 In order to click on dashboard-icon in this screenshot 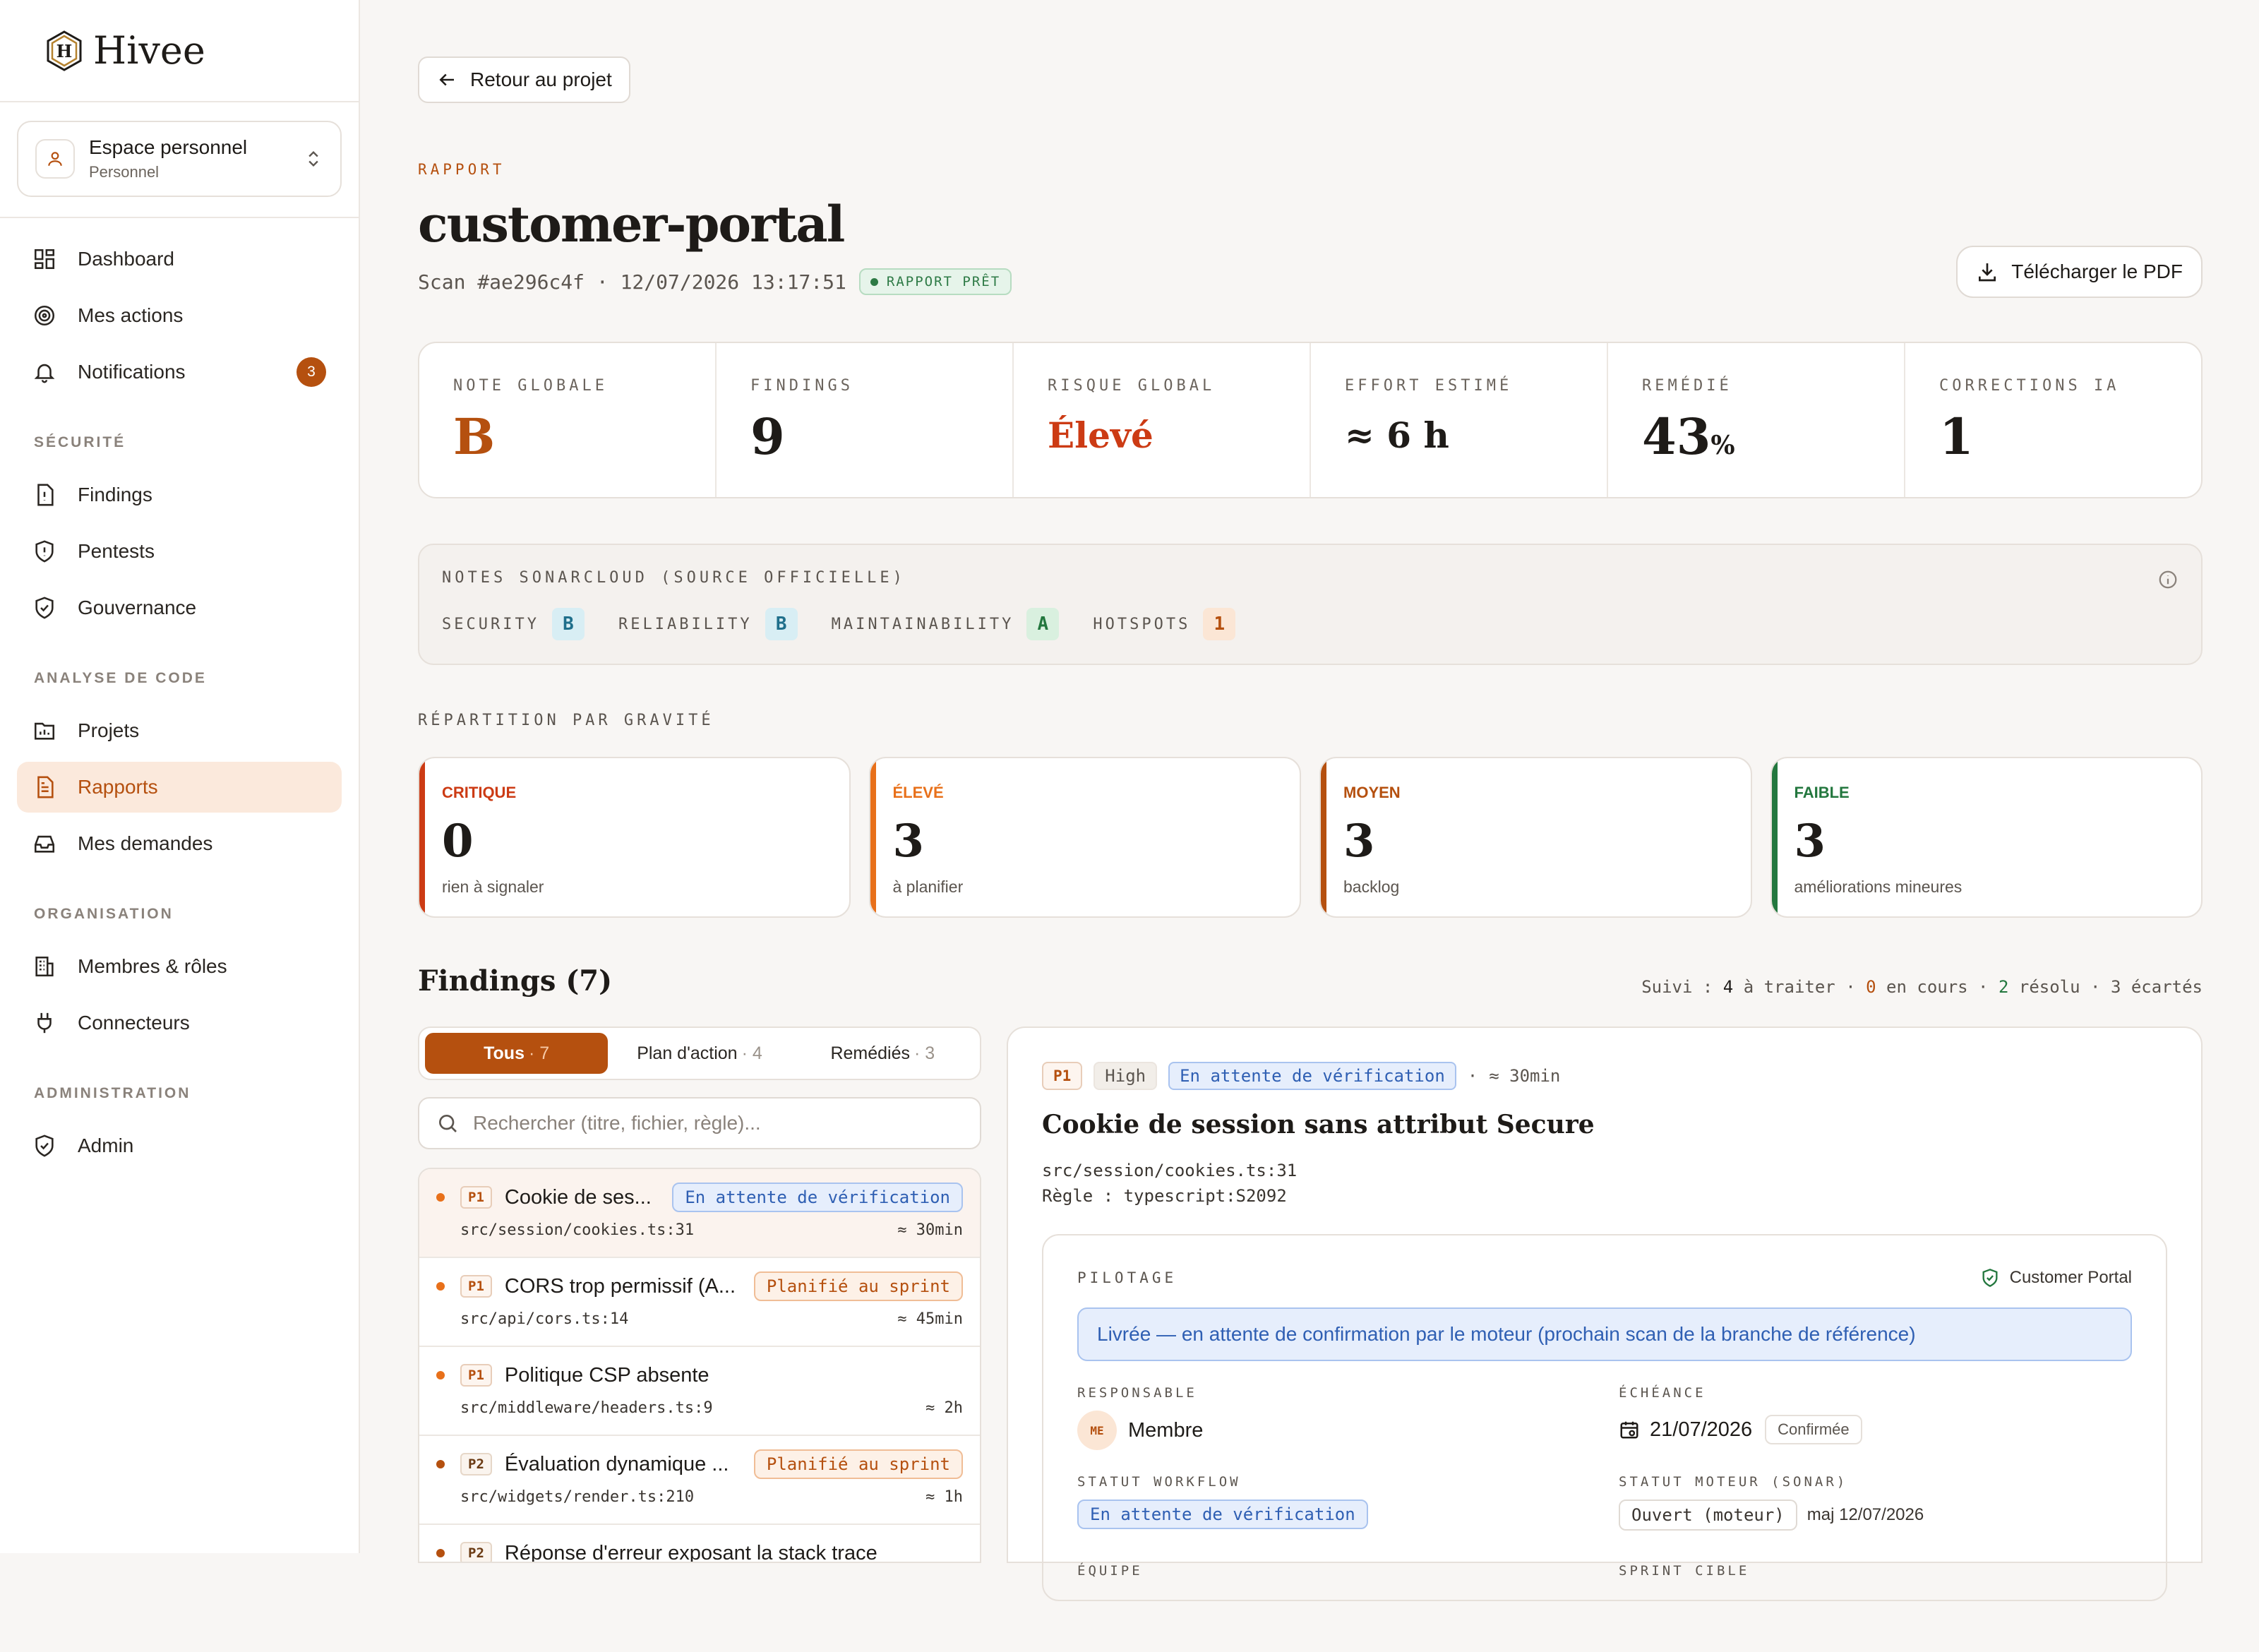, I will do `click(44, 259)`.